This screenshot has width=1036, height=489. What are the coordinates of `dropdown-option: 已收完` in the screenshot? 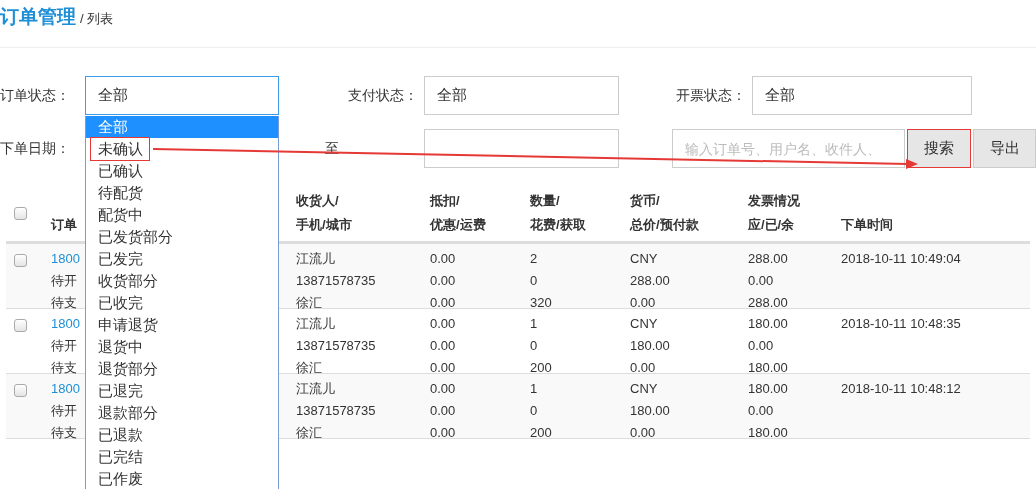 It's located at (182, 303).